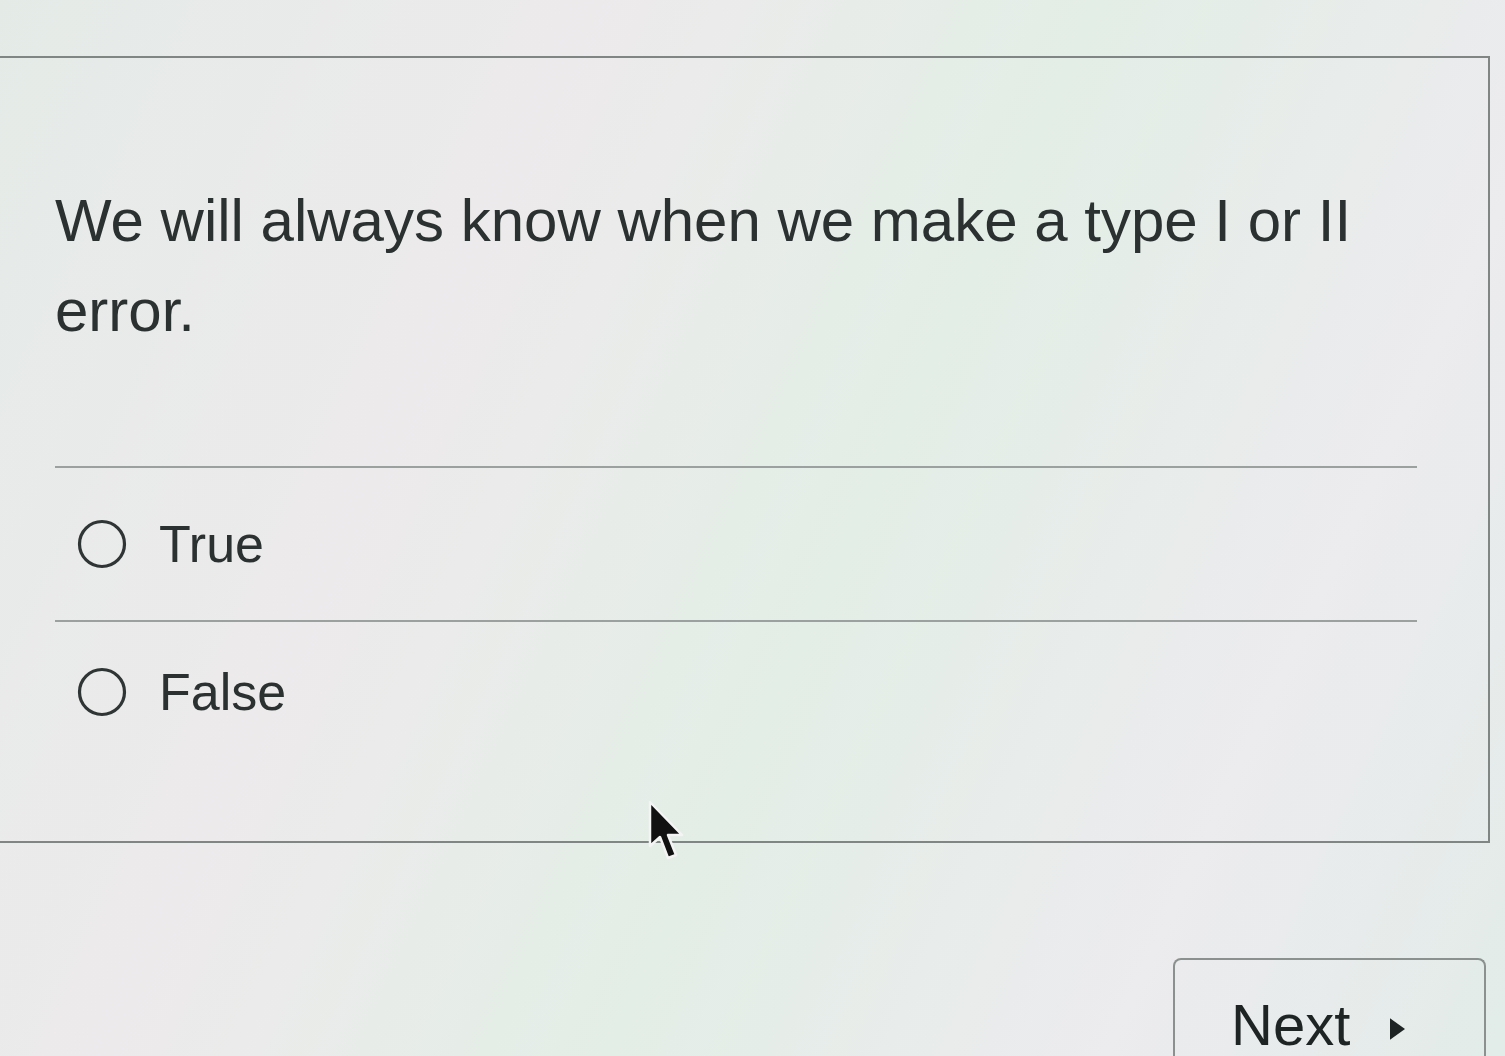 Image resolution: width=1505 pixels, height=1056 pixels. What do you see at coordinates (1329, 1007) in the screenshot?
I see `next-button: Next` at bounding box center [1329, 1007].